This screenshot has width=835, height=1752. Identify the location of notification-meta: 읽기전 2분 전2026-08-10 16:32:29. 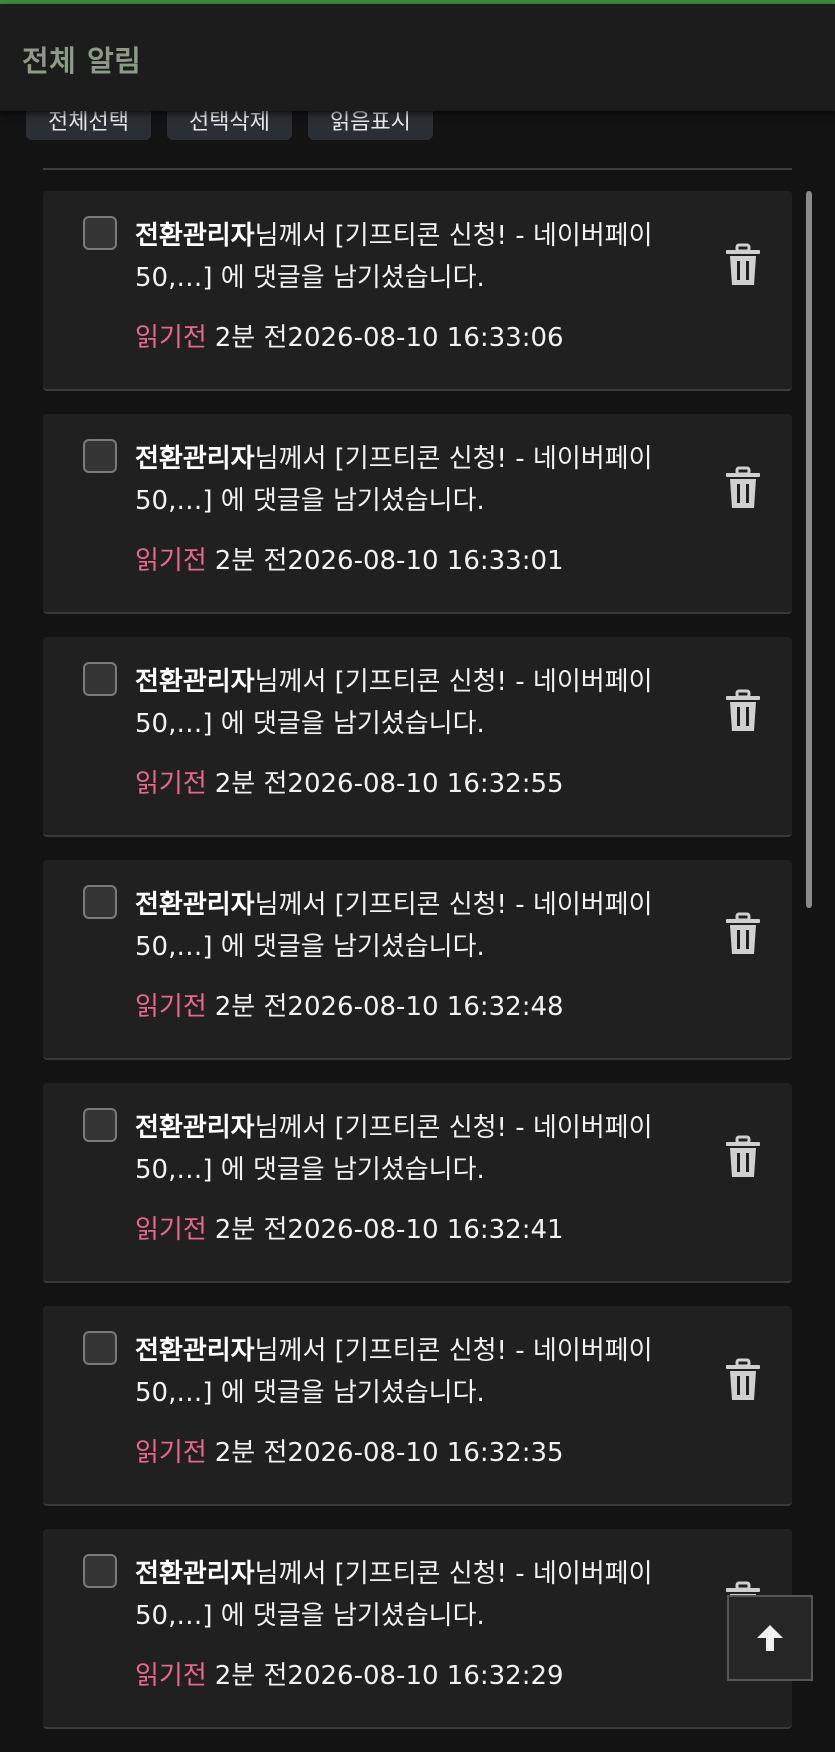
(349, 1676).